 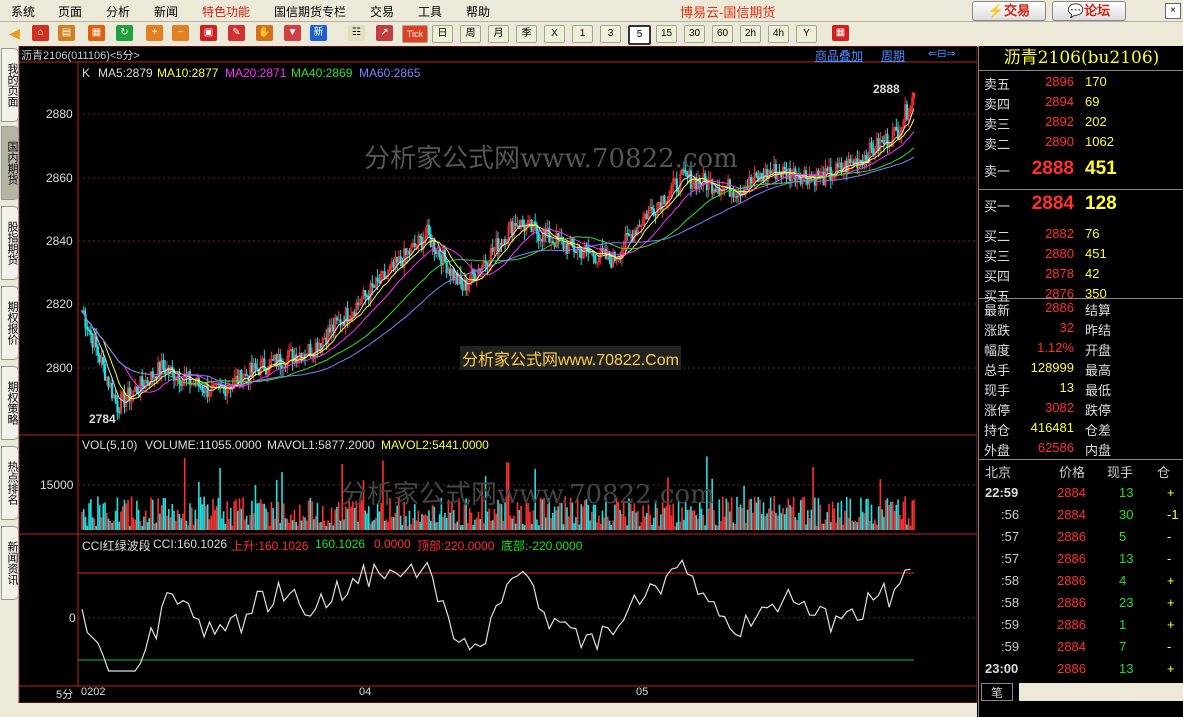 I want to click on menu-tools: 工具, so click(x=430, y=11).